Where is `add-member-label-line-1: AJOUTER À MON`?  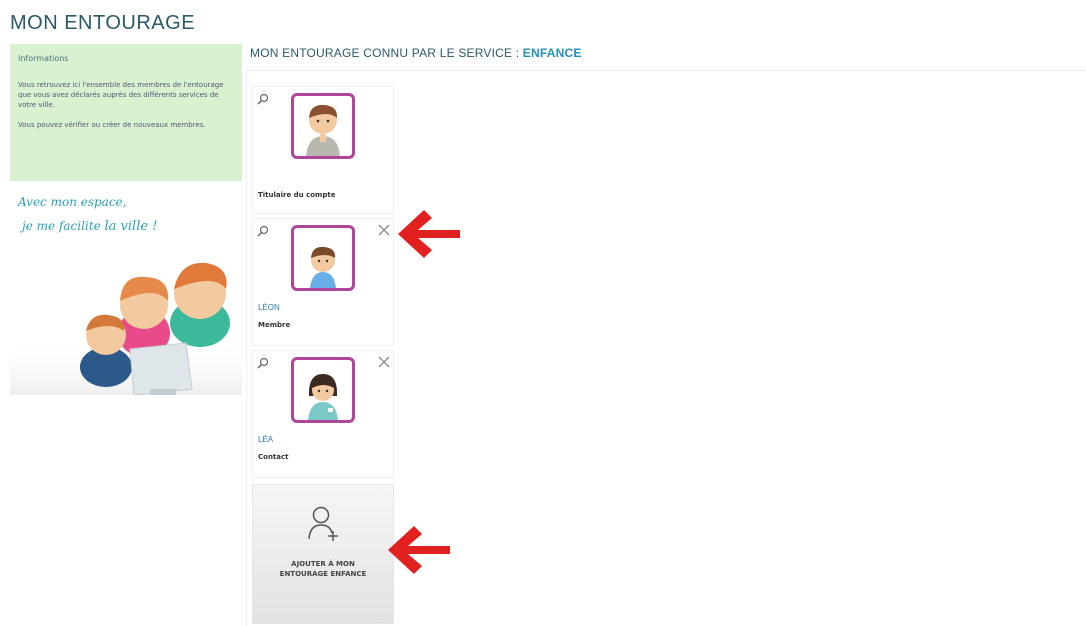
add-member-label-line-1: AJOUTER À MON is located at coordinates (323, 564).